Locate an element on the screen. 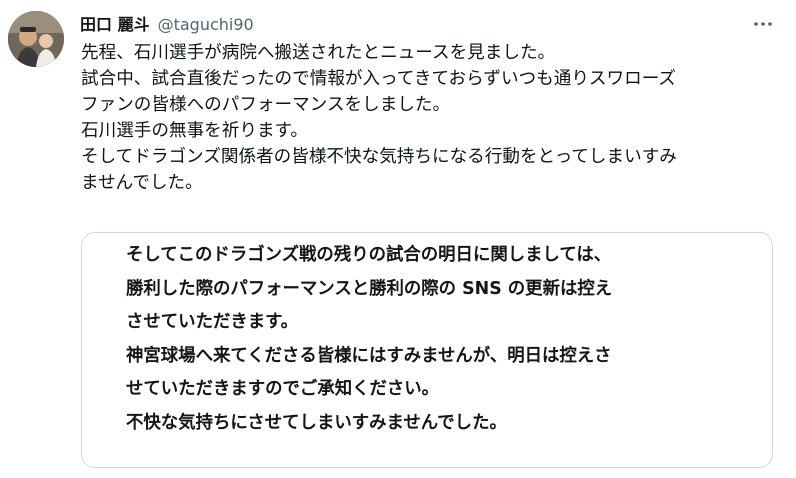 This screenshot has width=796, height=478. tweet-text-line: ファンの皆様へのパフォーマンスをしました。 is located at coordinates (266, 105).